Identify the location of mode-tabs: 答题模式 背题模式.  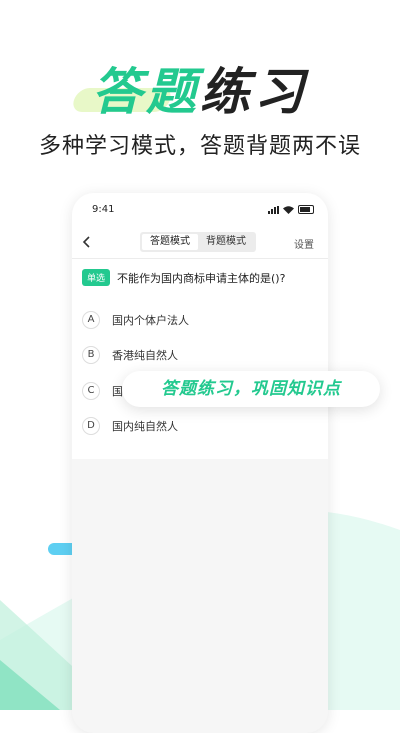
(198, 242).